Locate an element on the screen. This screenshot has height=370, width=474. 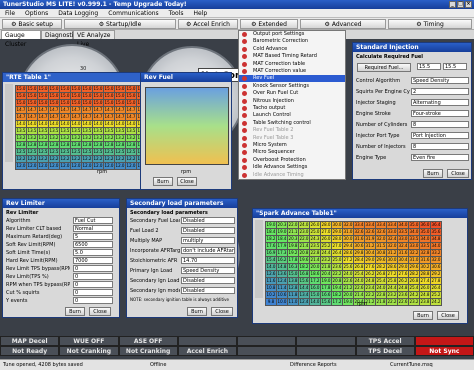
spark-close-button: Close is located at coordinates (448, 315).